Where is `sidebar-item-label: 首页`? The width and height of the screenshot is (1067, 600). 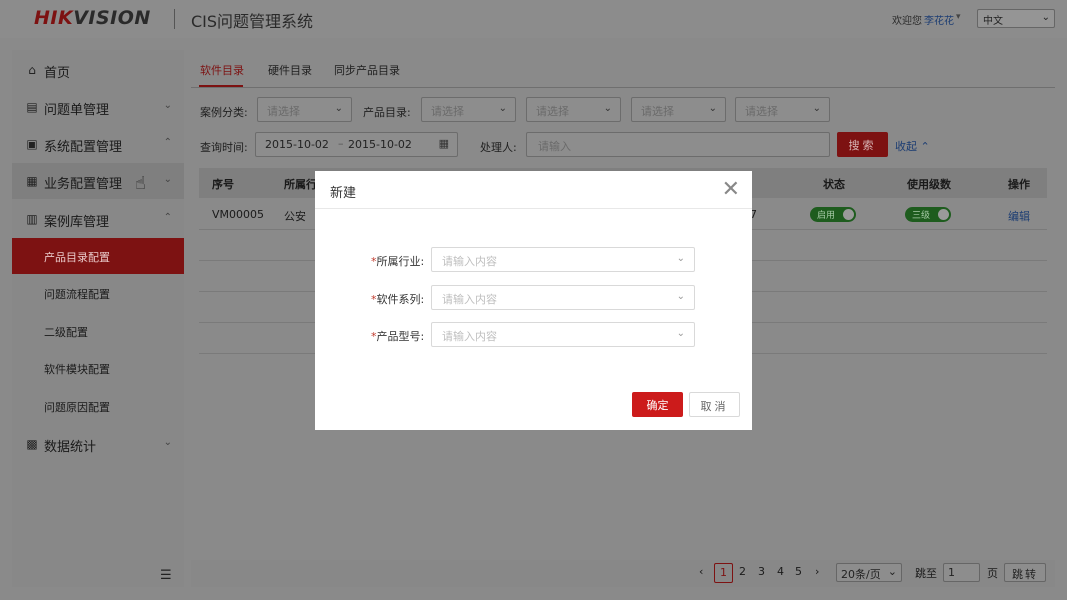 sidebar-item-label: 首页 is located at coordinates (57, 73).